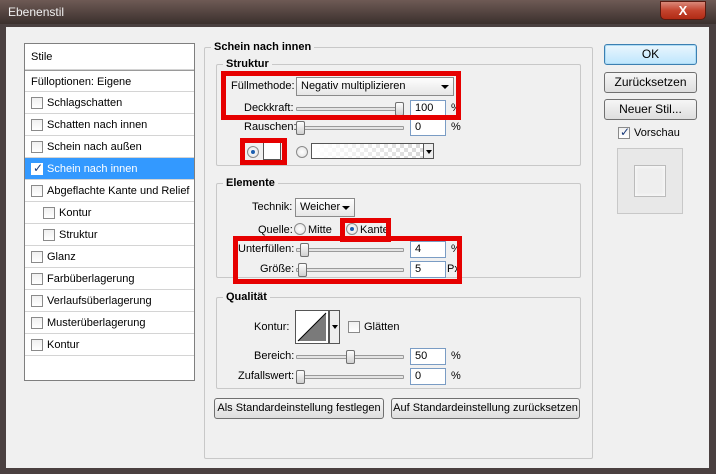  Describe the element at coordinates (250, 183) in the screenshot. I see `elements-title: Elemente` at that location.